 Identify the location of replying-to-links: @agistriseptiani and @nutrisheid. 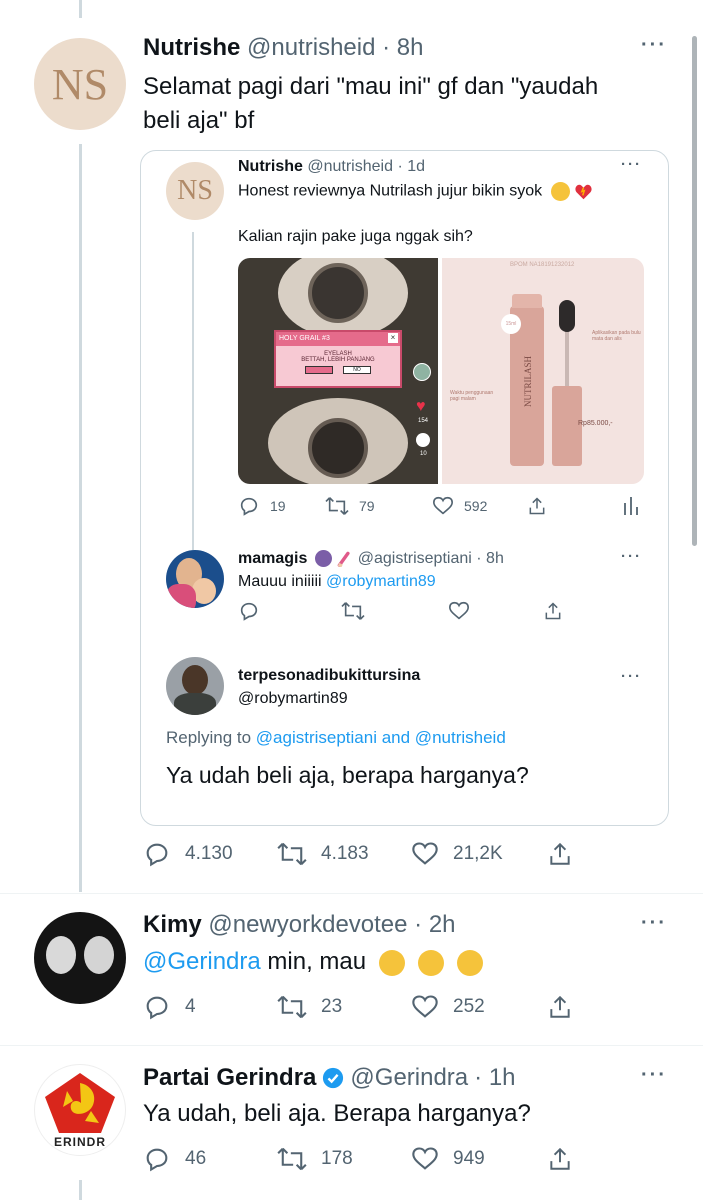
(381, 737).